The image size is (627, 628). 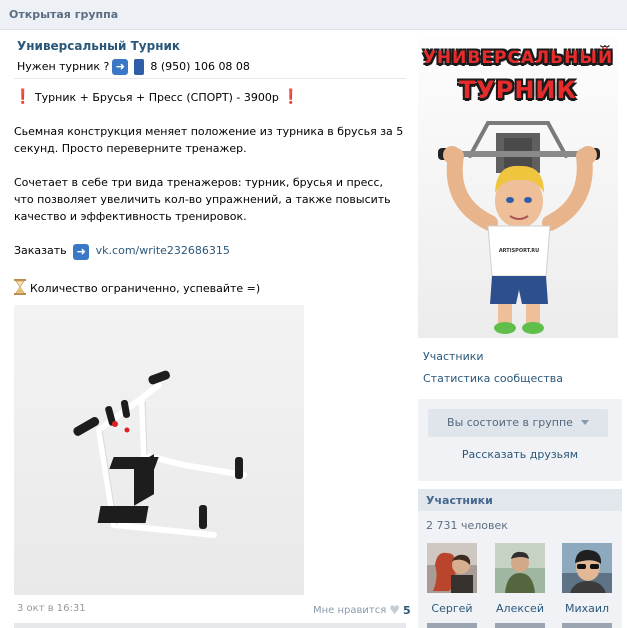 I want to click on group-name-link: Универсальный Турник, so click(x=133, y=46).